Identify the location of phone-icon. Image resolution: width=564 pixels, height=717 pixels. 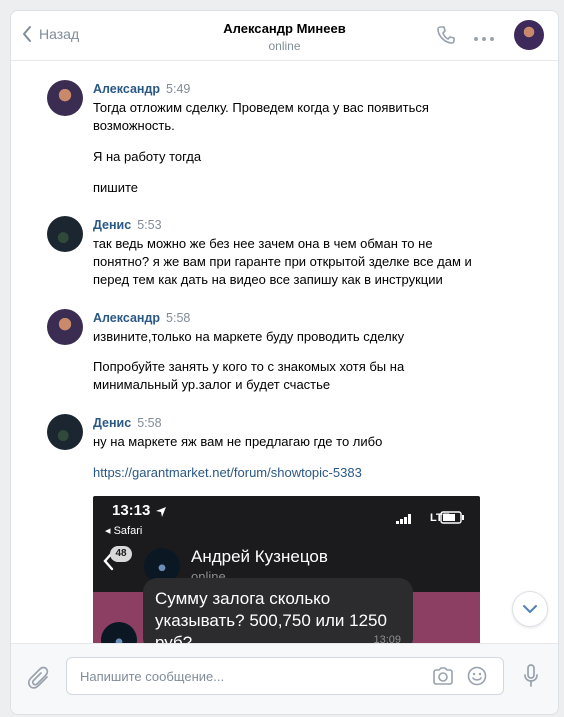
(446, 37).